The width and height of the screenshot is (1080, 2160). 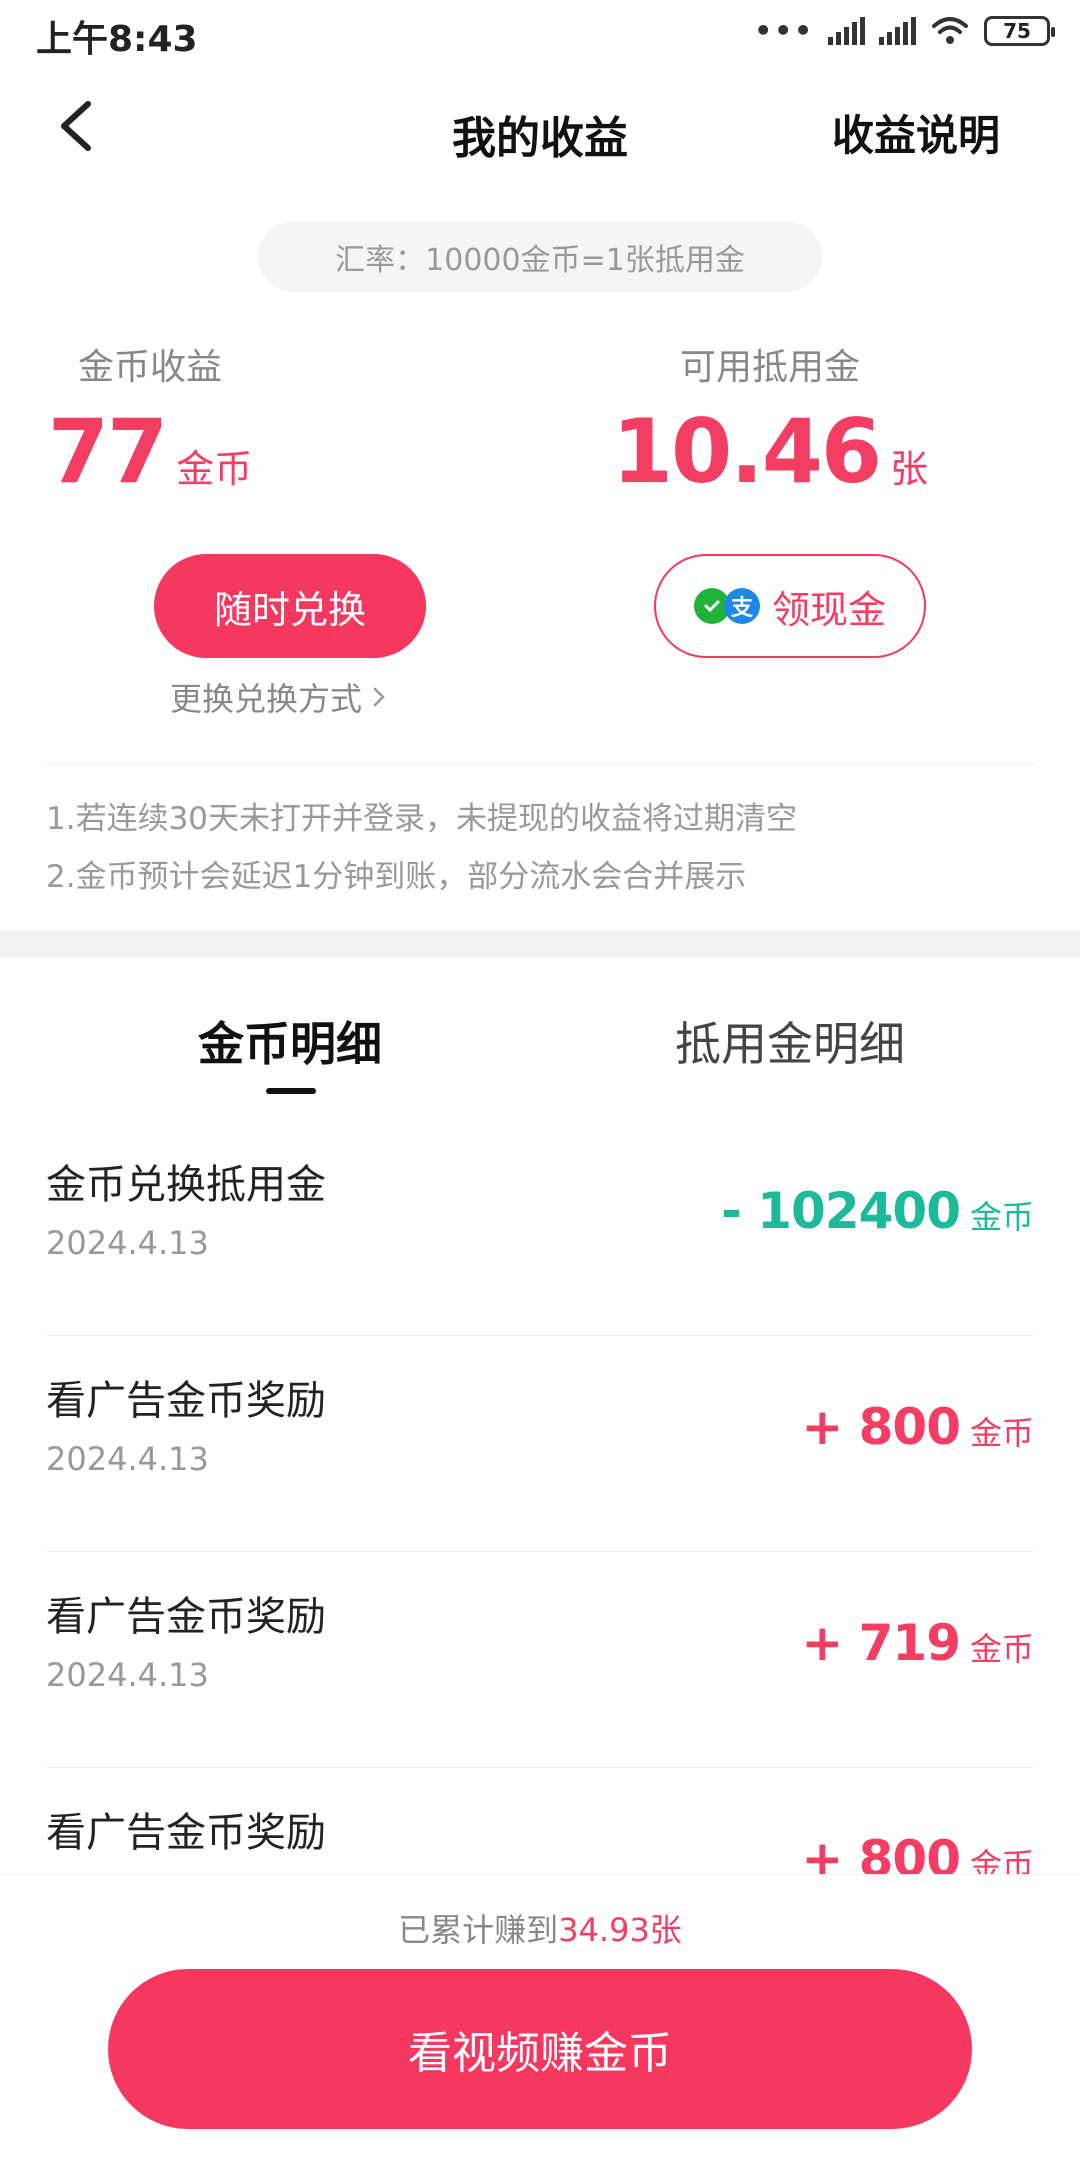 I want to click on payment-icons: 支, so click(x=726, y=606).